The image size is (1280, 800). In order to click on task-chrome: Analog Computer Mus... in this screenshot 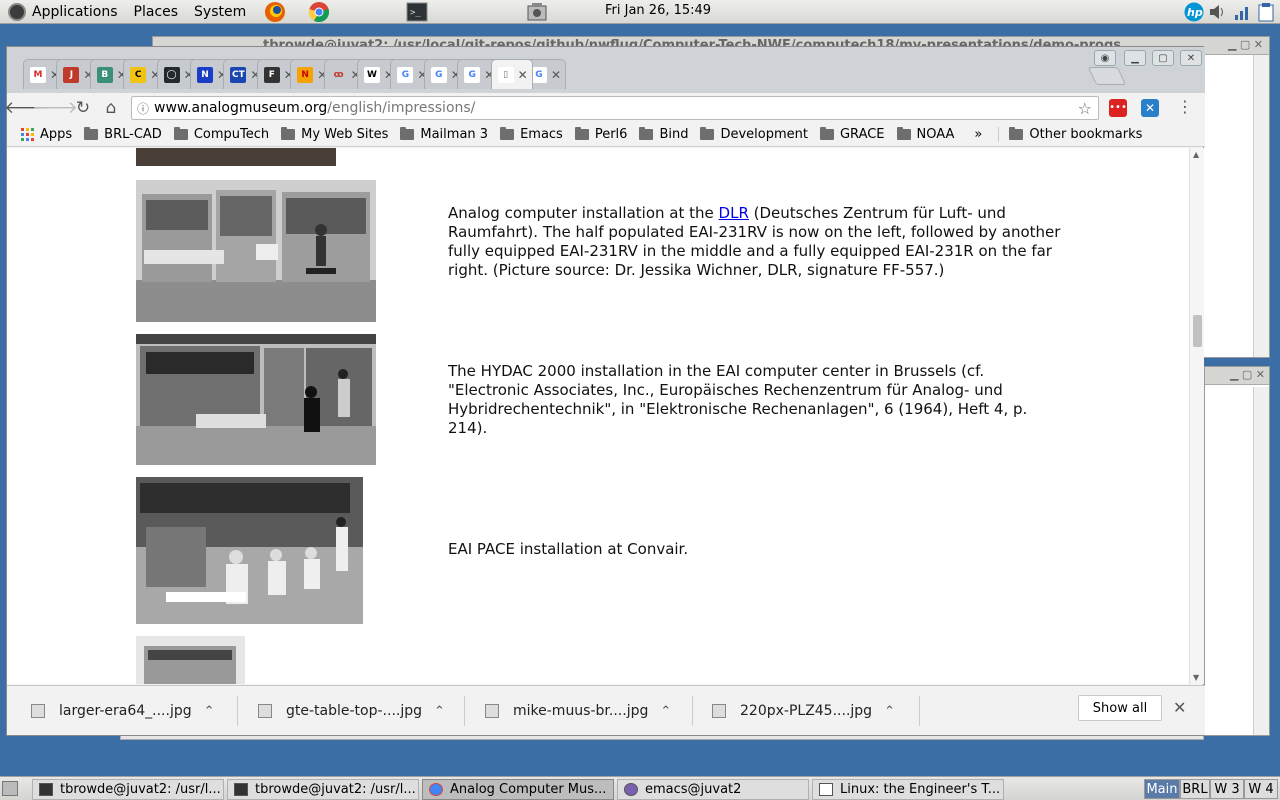, I will do `click(518, 789)`.